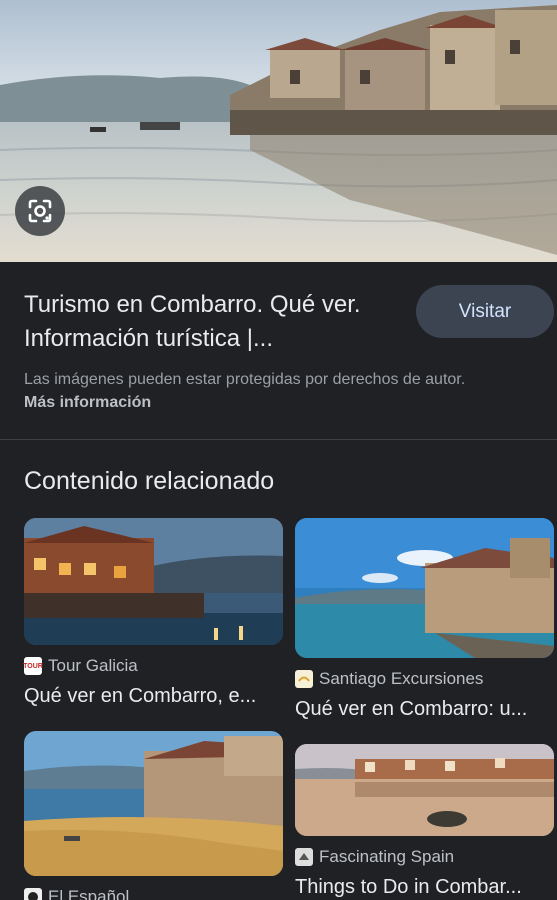  Describe the element at coordinates (401, 678) in the screenshot. I see `card-source-name: Santiago Excursiones` at that location.